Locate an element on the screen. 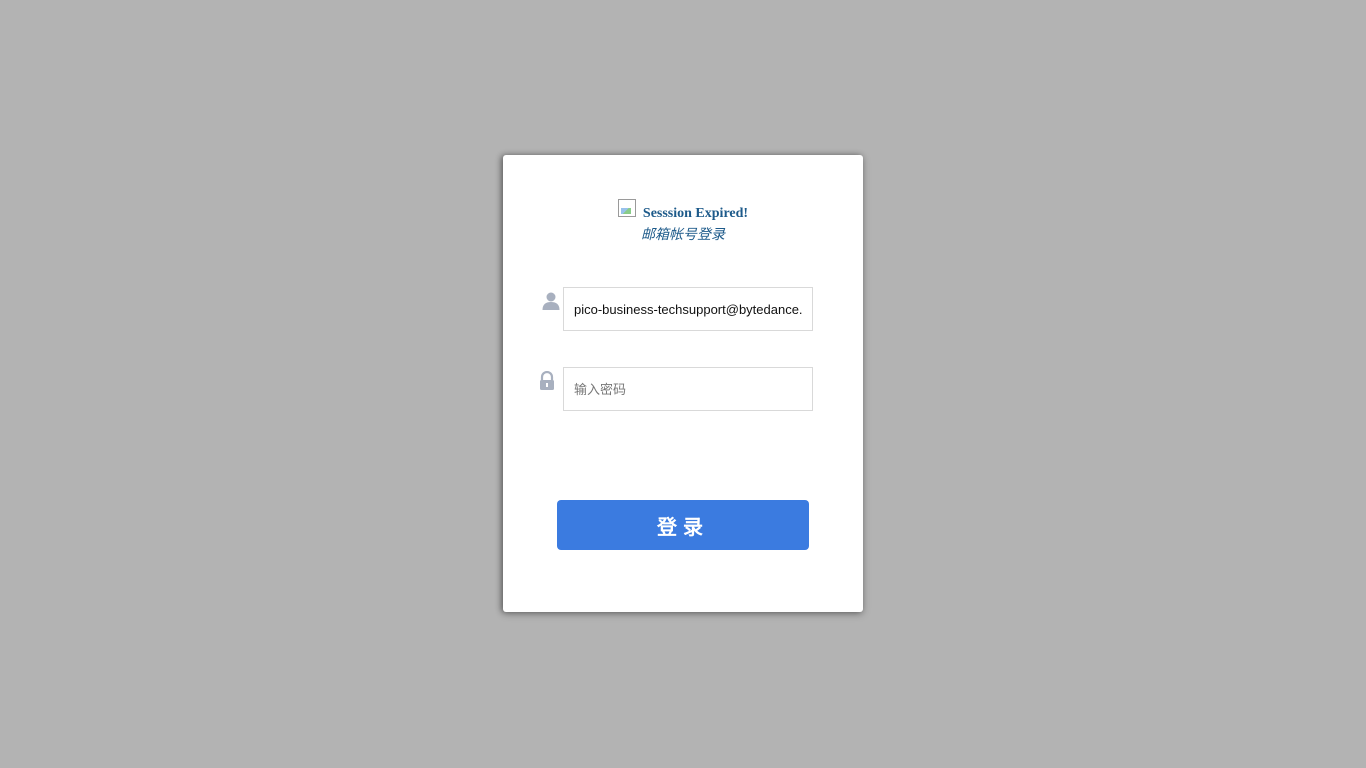 This screenshot has height=768, width=1366. title-row: Sesssion Expired! is located at coordinates (683, 210).